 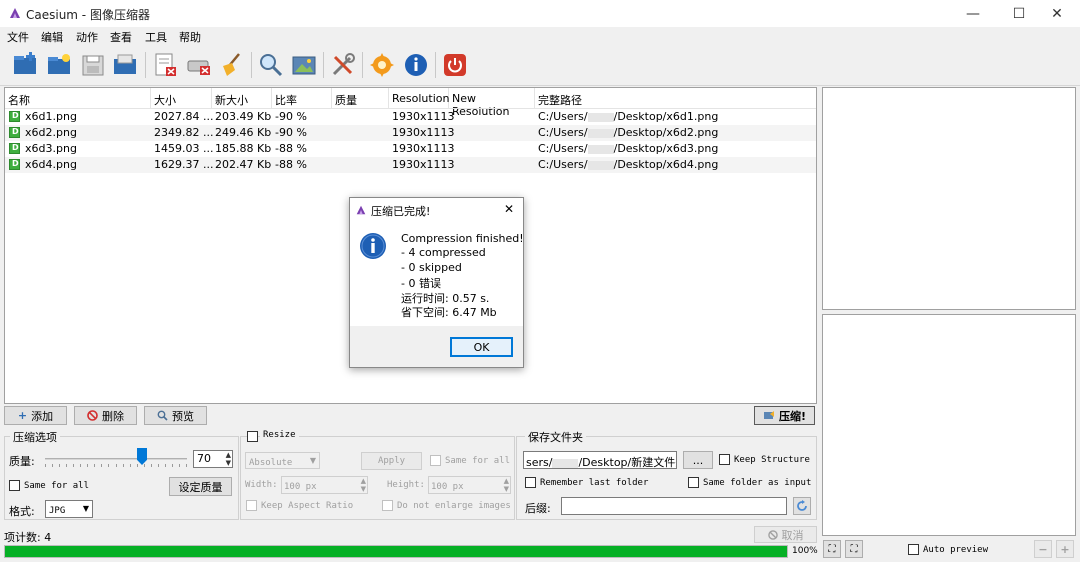 I want to click on file-name: x6d1.png, so click(x=51, y=116).